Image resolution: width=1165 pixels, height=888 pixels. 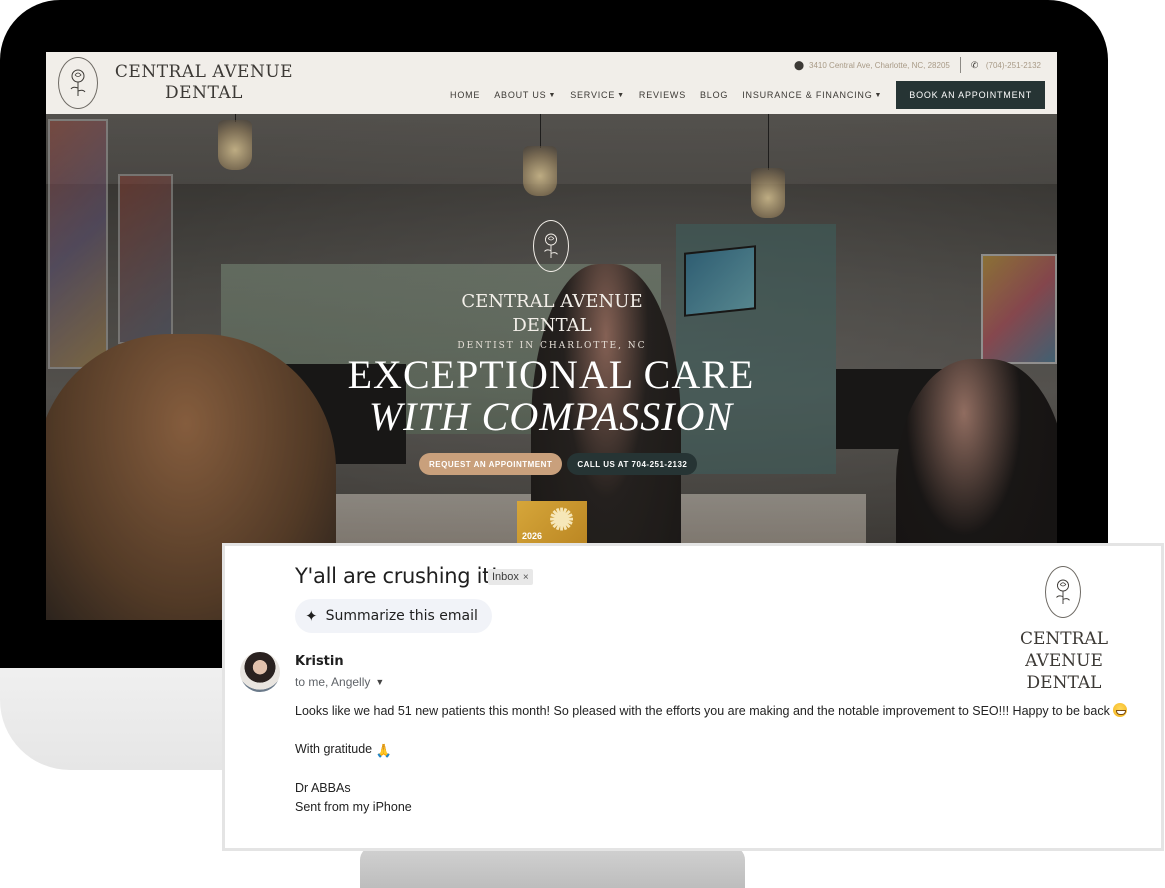 What do you see at coordinates (552, 325) in the screenshot?
I see `hero-logo-line2: DENTAL` at bounding box center [552, 325].